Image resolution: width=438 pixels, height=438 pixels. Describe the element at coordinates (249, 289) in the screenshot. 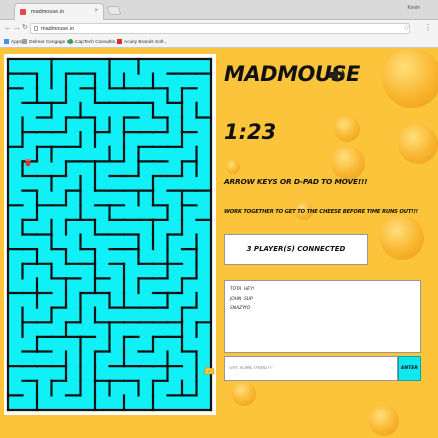

I see `chat-text: HEY!` at that location.